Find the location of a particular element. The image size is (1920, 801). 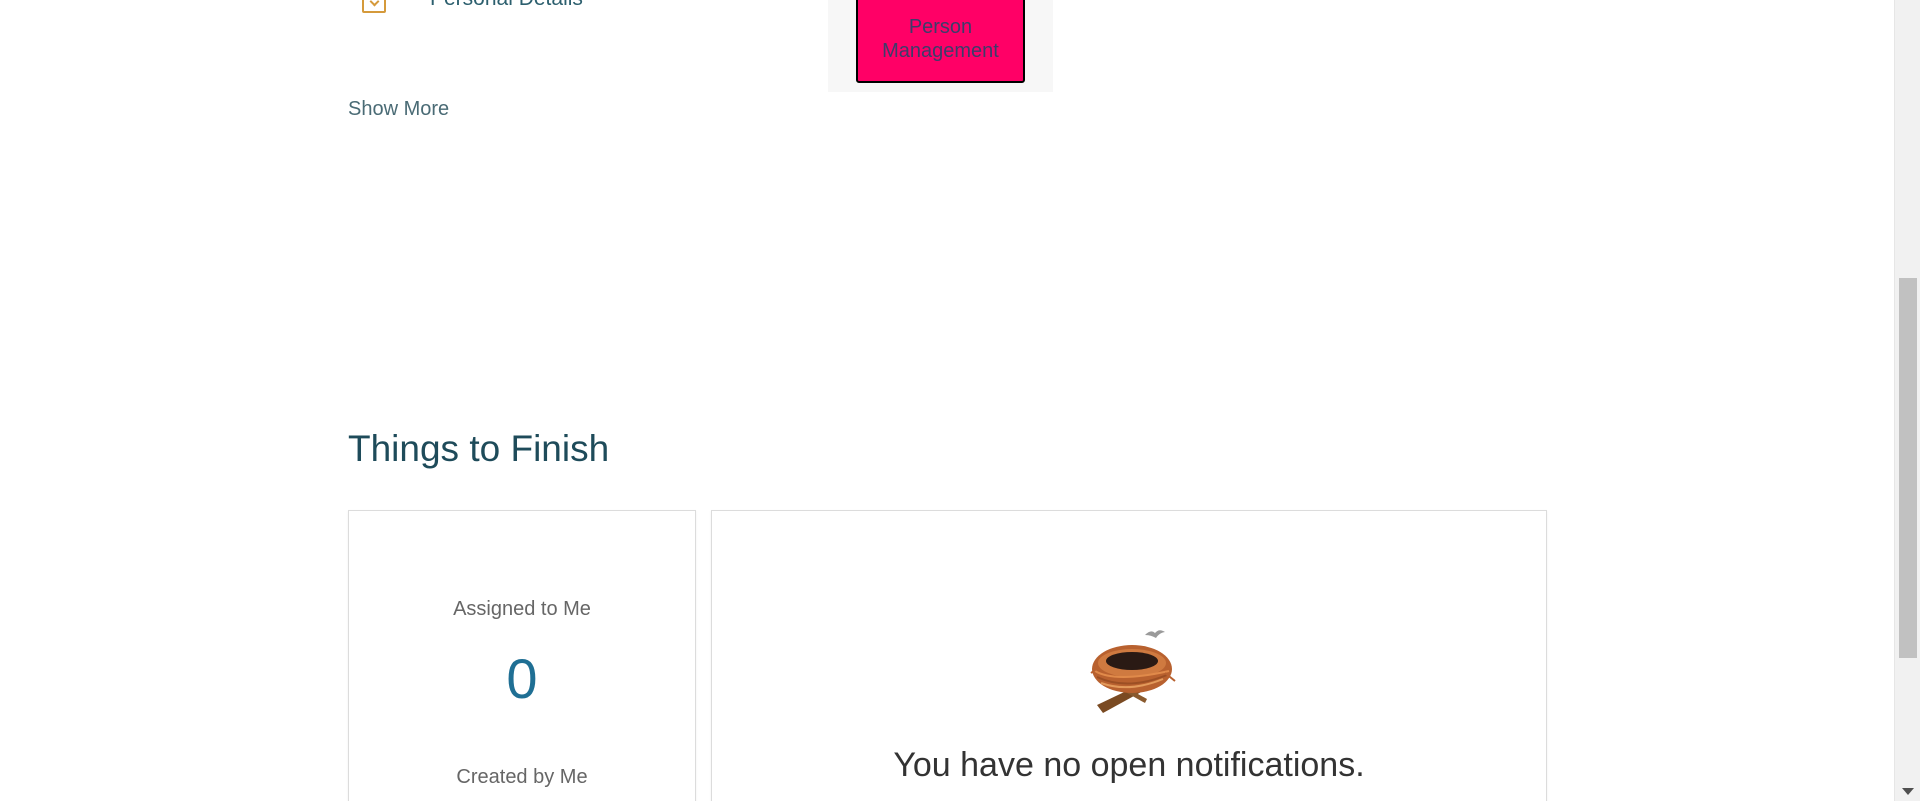

person-management-button: Person Management is located at coordinates (940, 41).